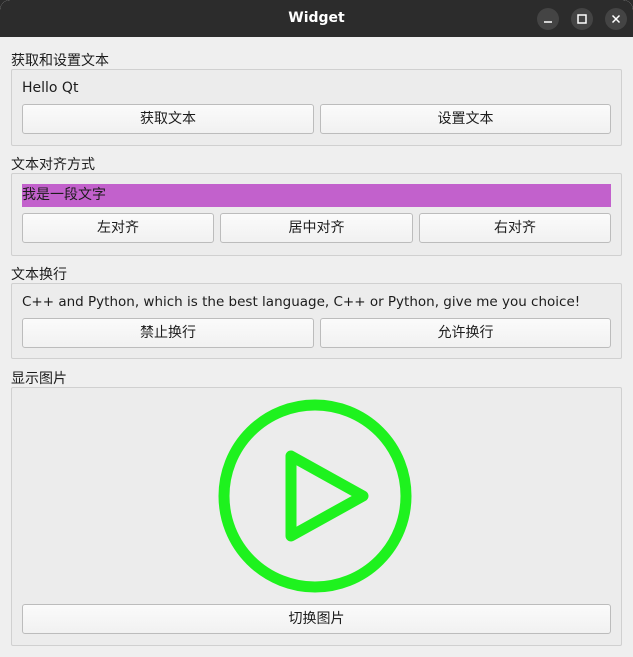 The width and height of the screenshot is (633, 657). What do you see at coordinates (39, 275) in the screenshot?
I see `group-wrap-title: 文本换行` at bounding box center [39, 275].